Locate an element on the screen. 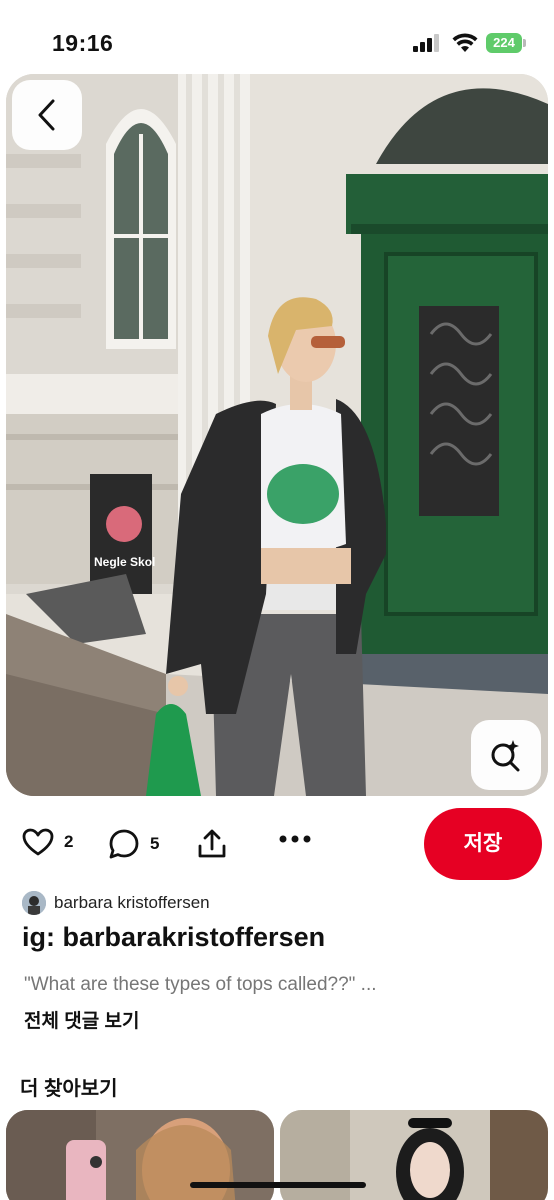  wifi-icon is located at coordinates (465, 42).